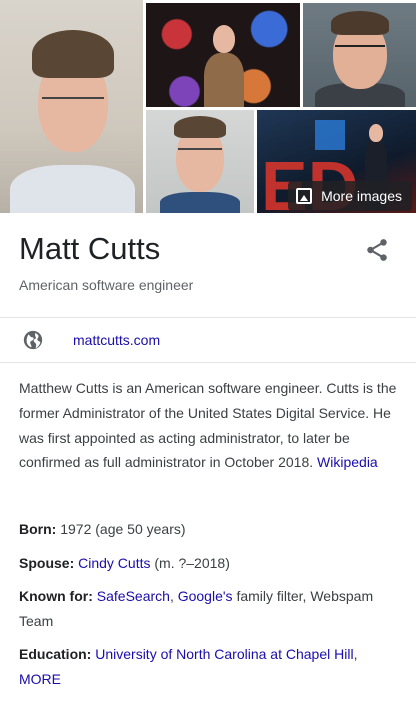 This screenshot has width=416, height=701. I want to click on fact-value: 1972 (age 50 years), so click(123, 529).